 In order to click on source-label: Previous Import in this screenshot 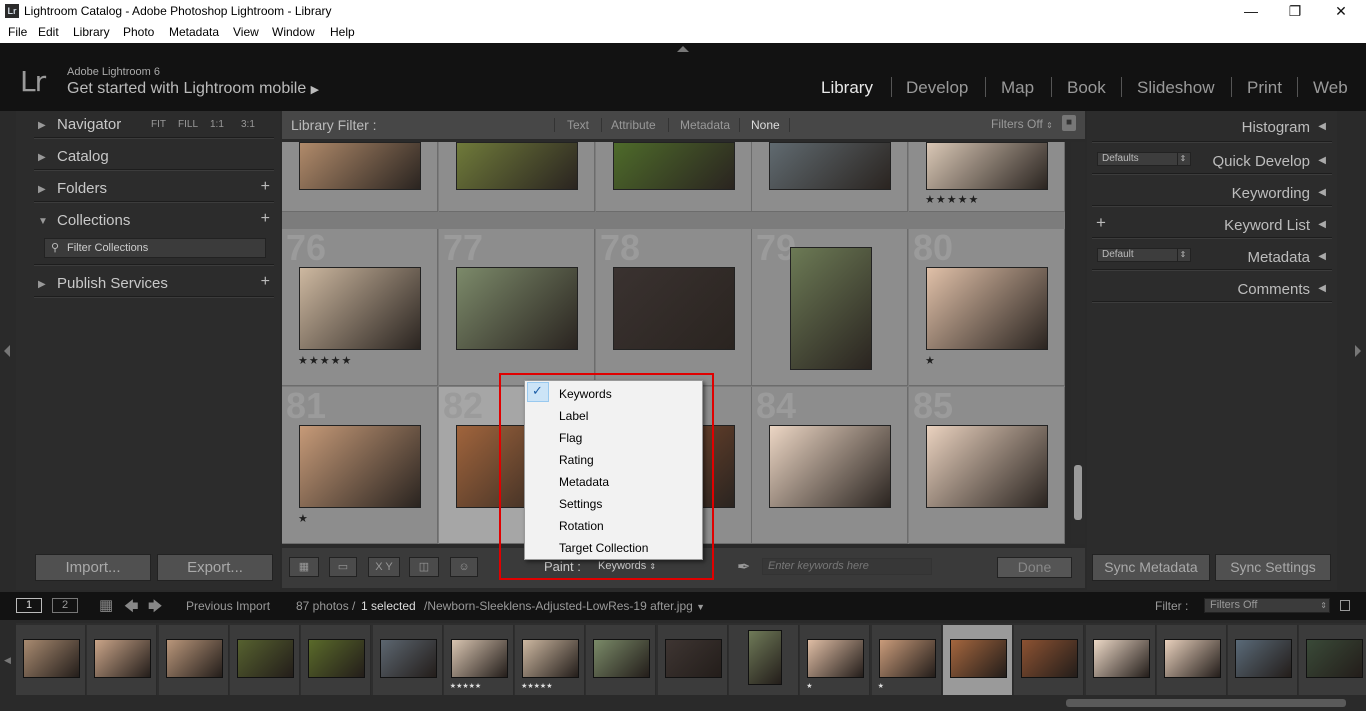, I will do `click(228, 606)`.